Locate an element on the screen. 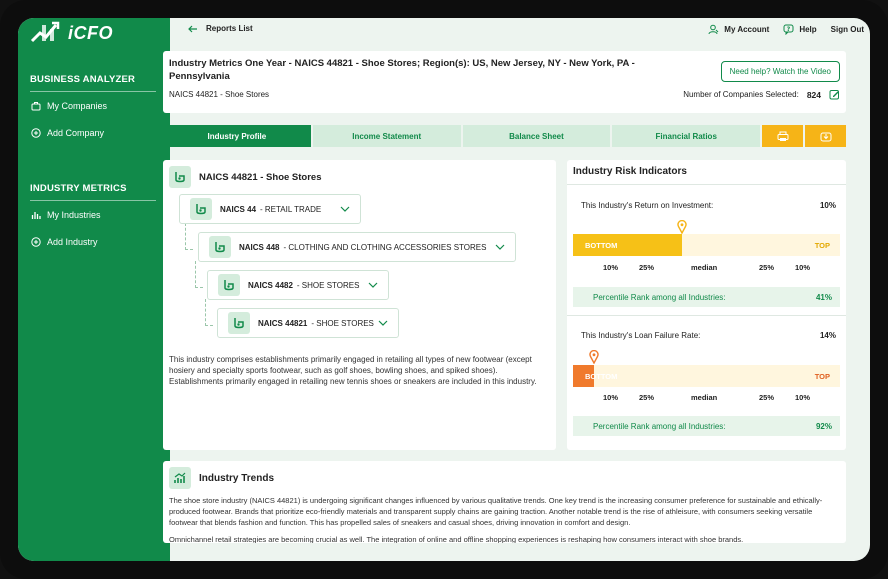  topbar: Reports List My Account ? Help Sign Out is located at coordinates (520, 30).